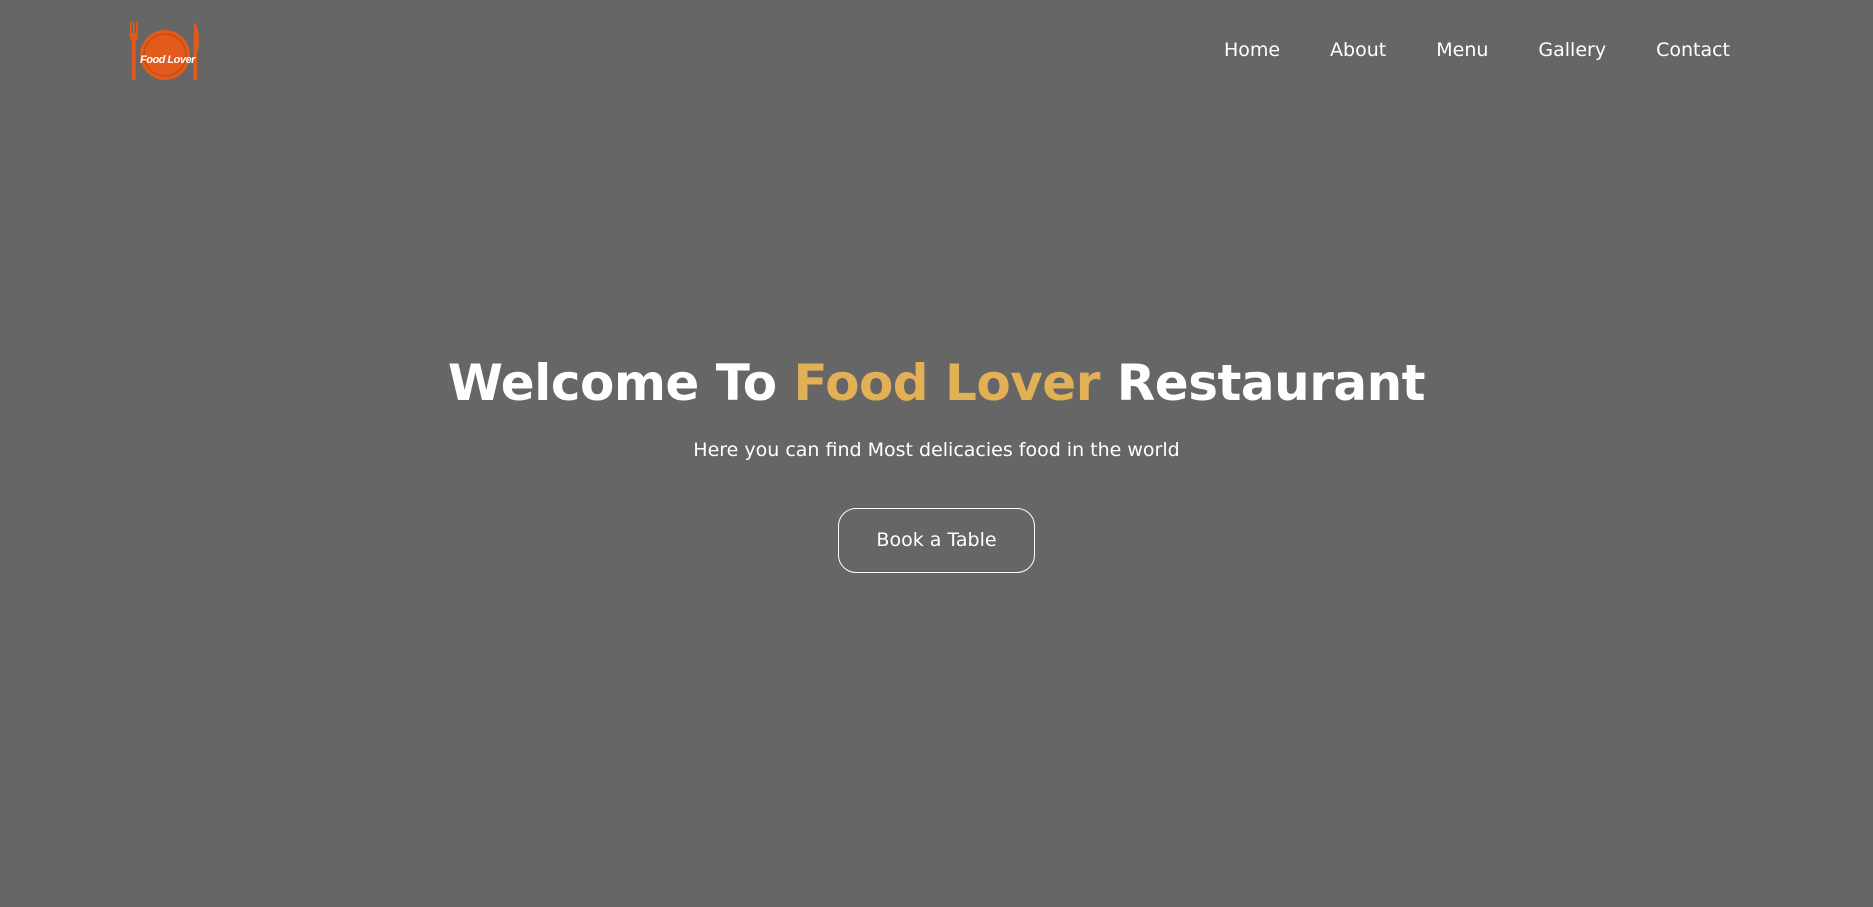 This screenshot has width=1873, height=907. Describe the element at coordinates (167, 60) in the screenshot. I see `logo-text: Food Lover` at that location.